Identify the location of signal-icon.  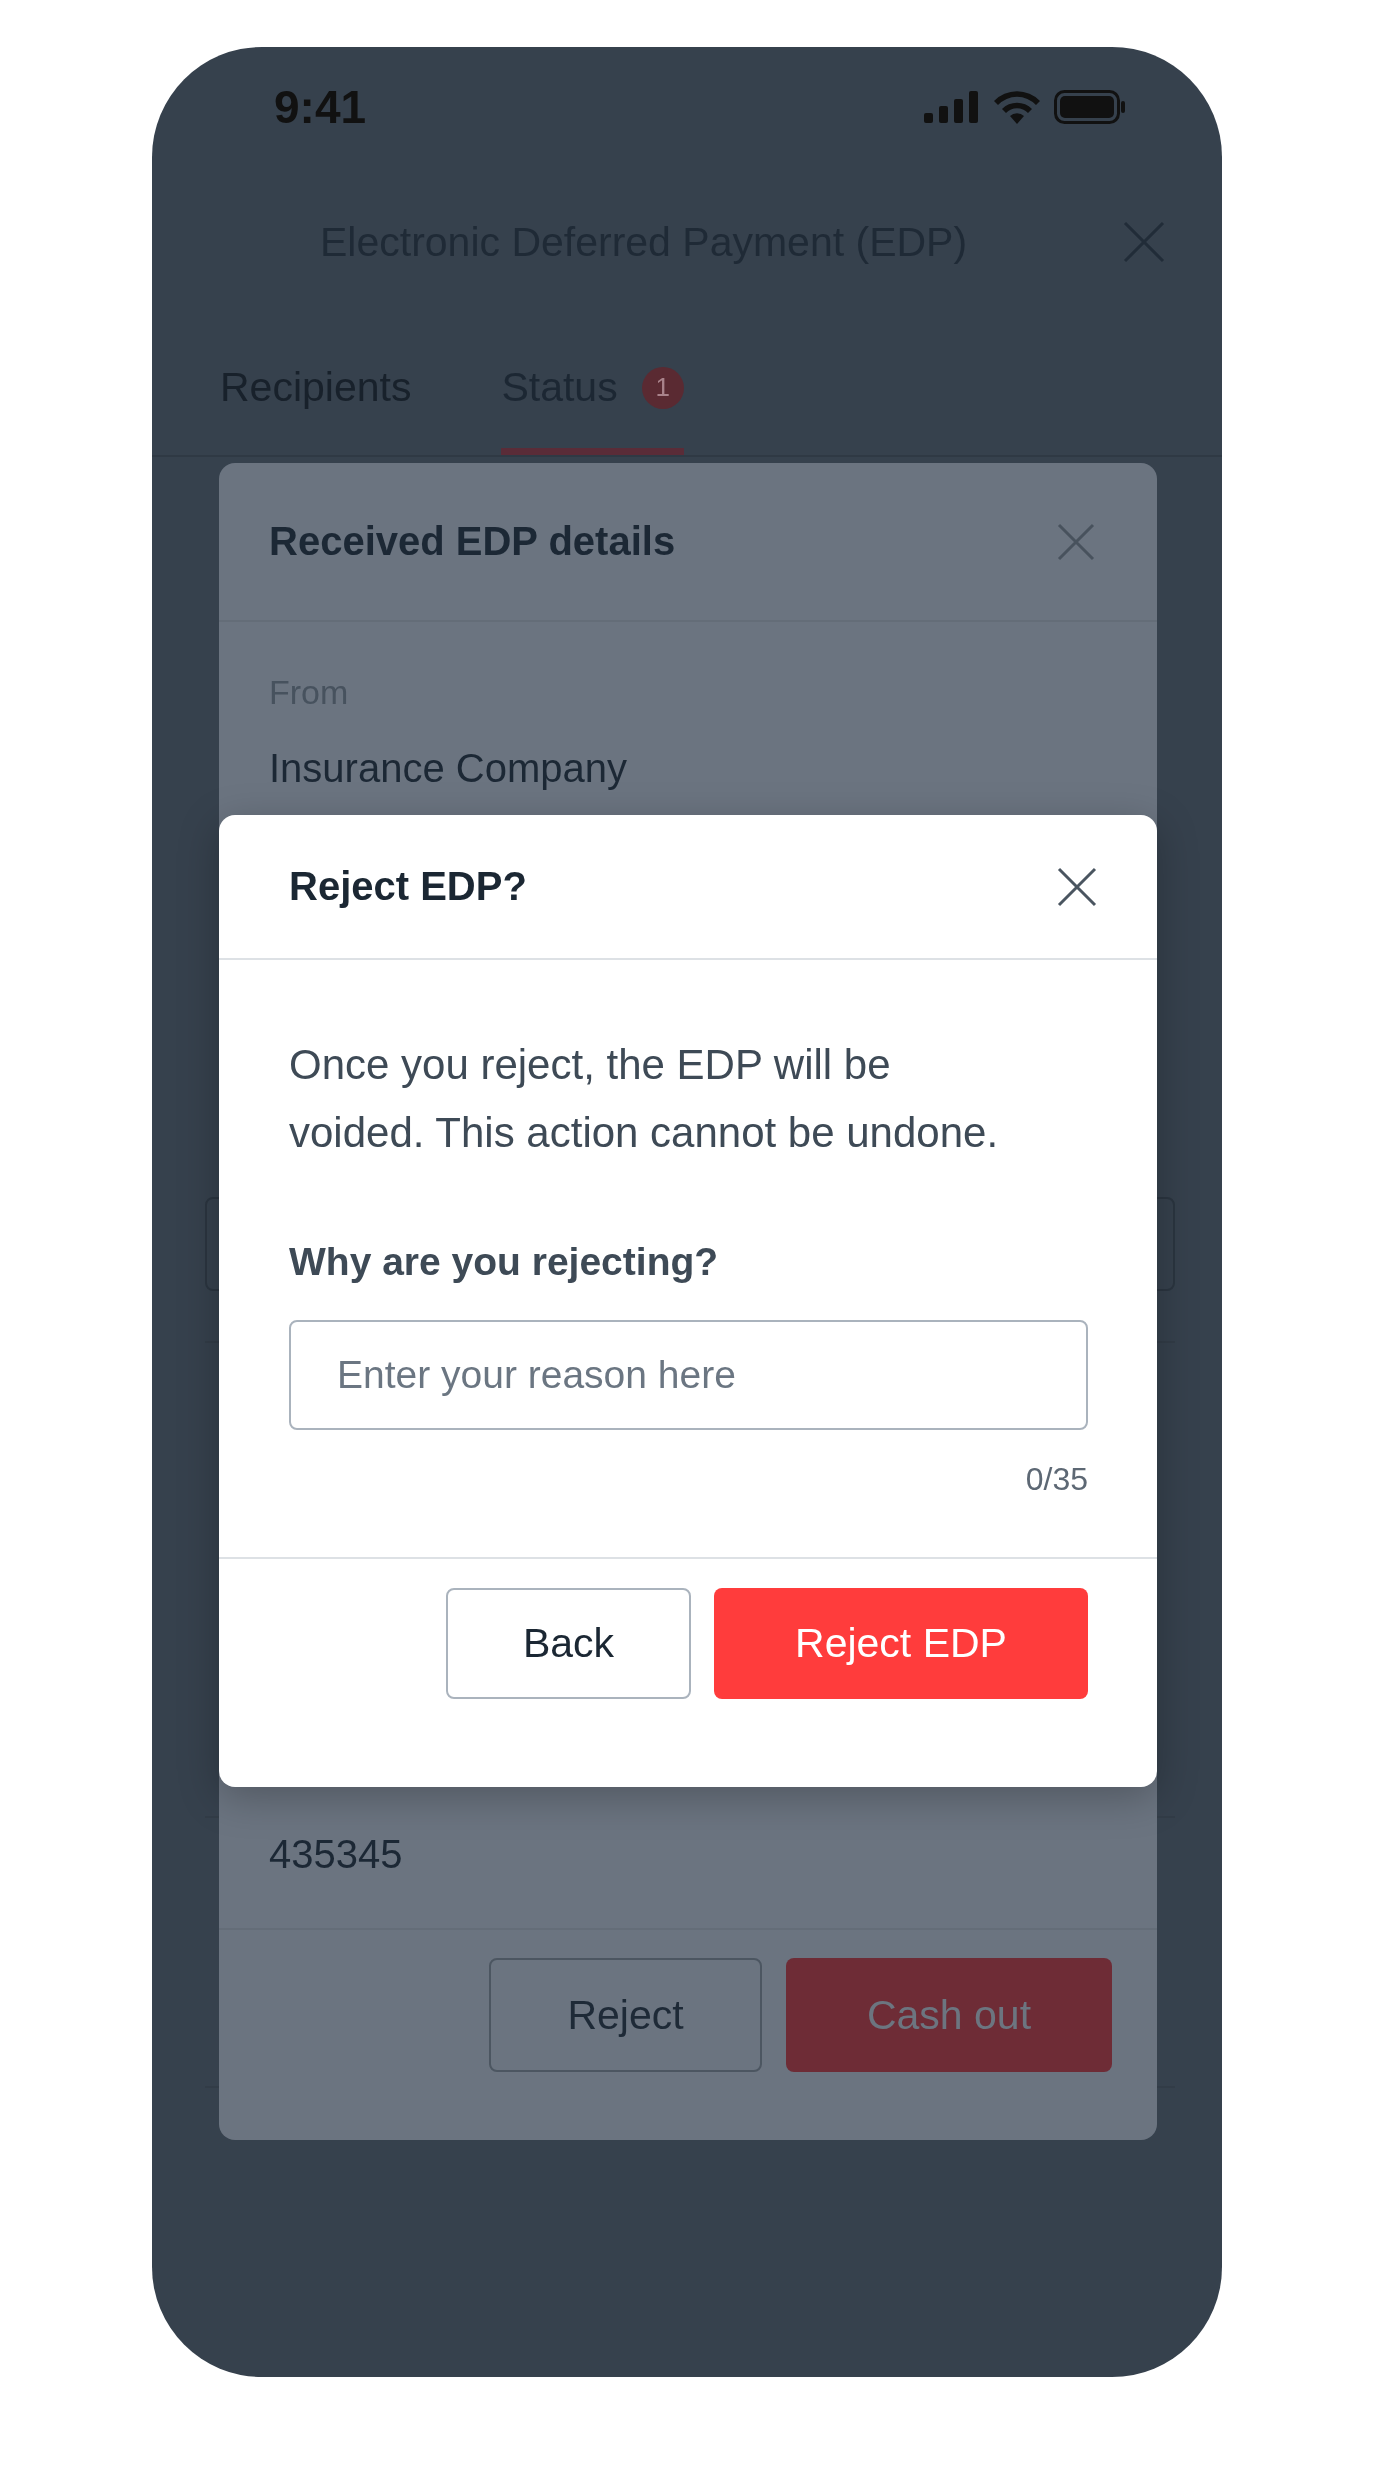
(952, 107).